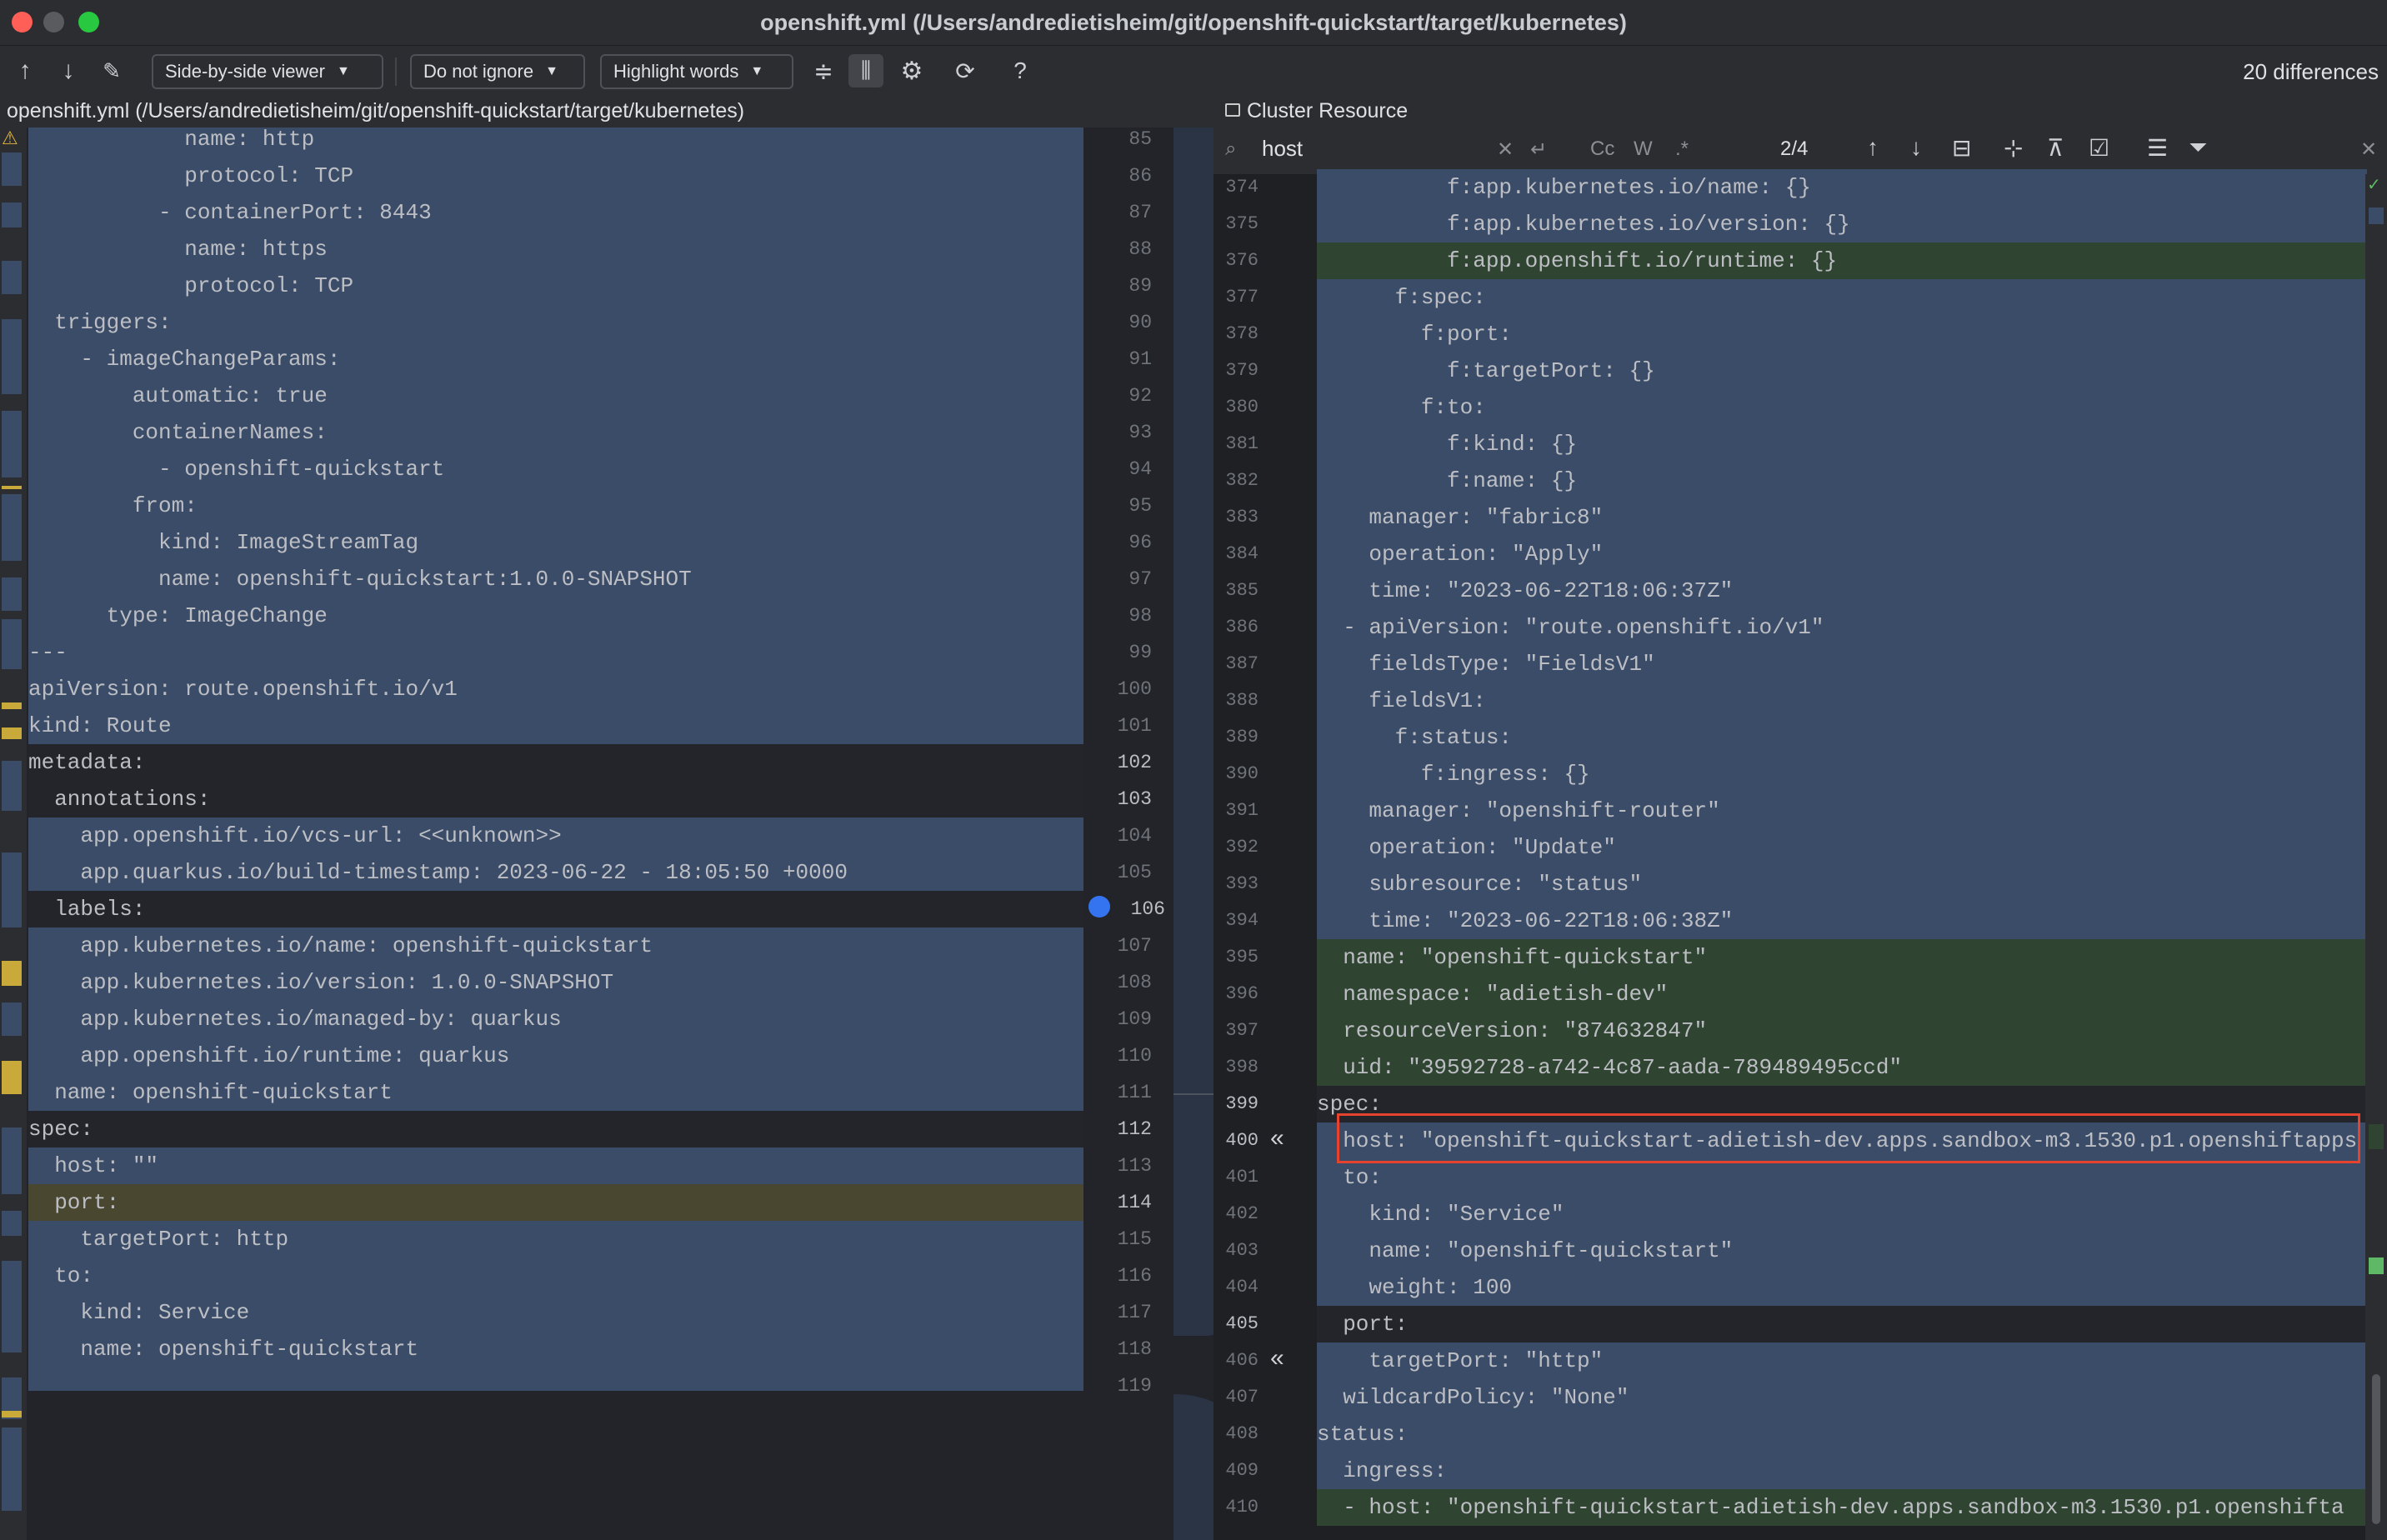  What do you see at coordinates (1538, 150) in the screenshot?
I see `new-line-icon: ↵` at bounding box center [1538, 150].